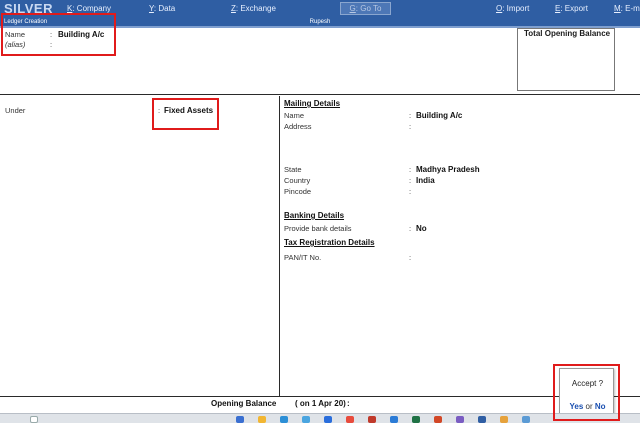  What do you see at coordinates (421, 228) in the screenshot?
I see `provide-bank-details-toggle: No` at bounding box center [421, 228].